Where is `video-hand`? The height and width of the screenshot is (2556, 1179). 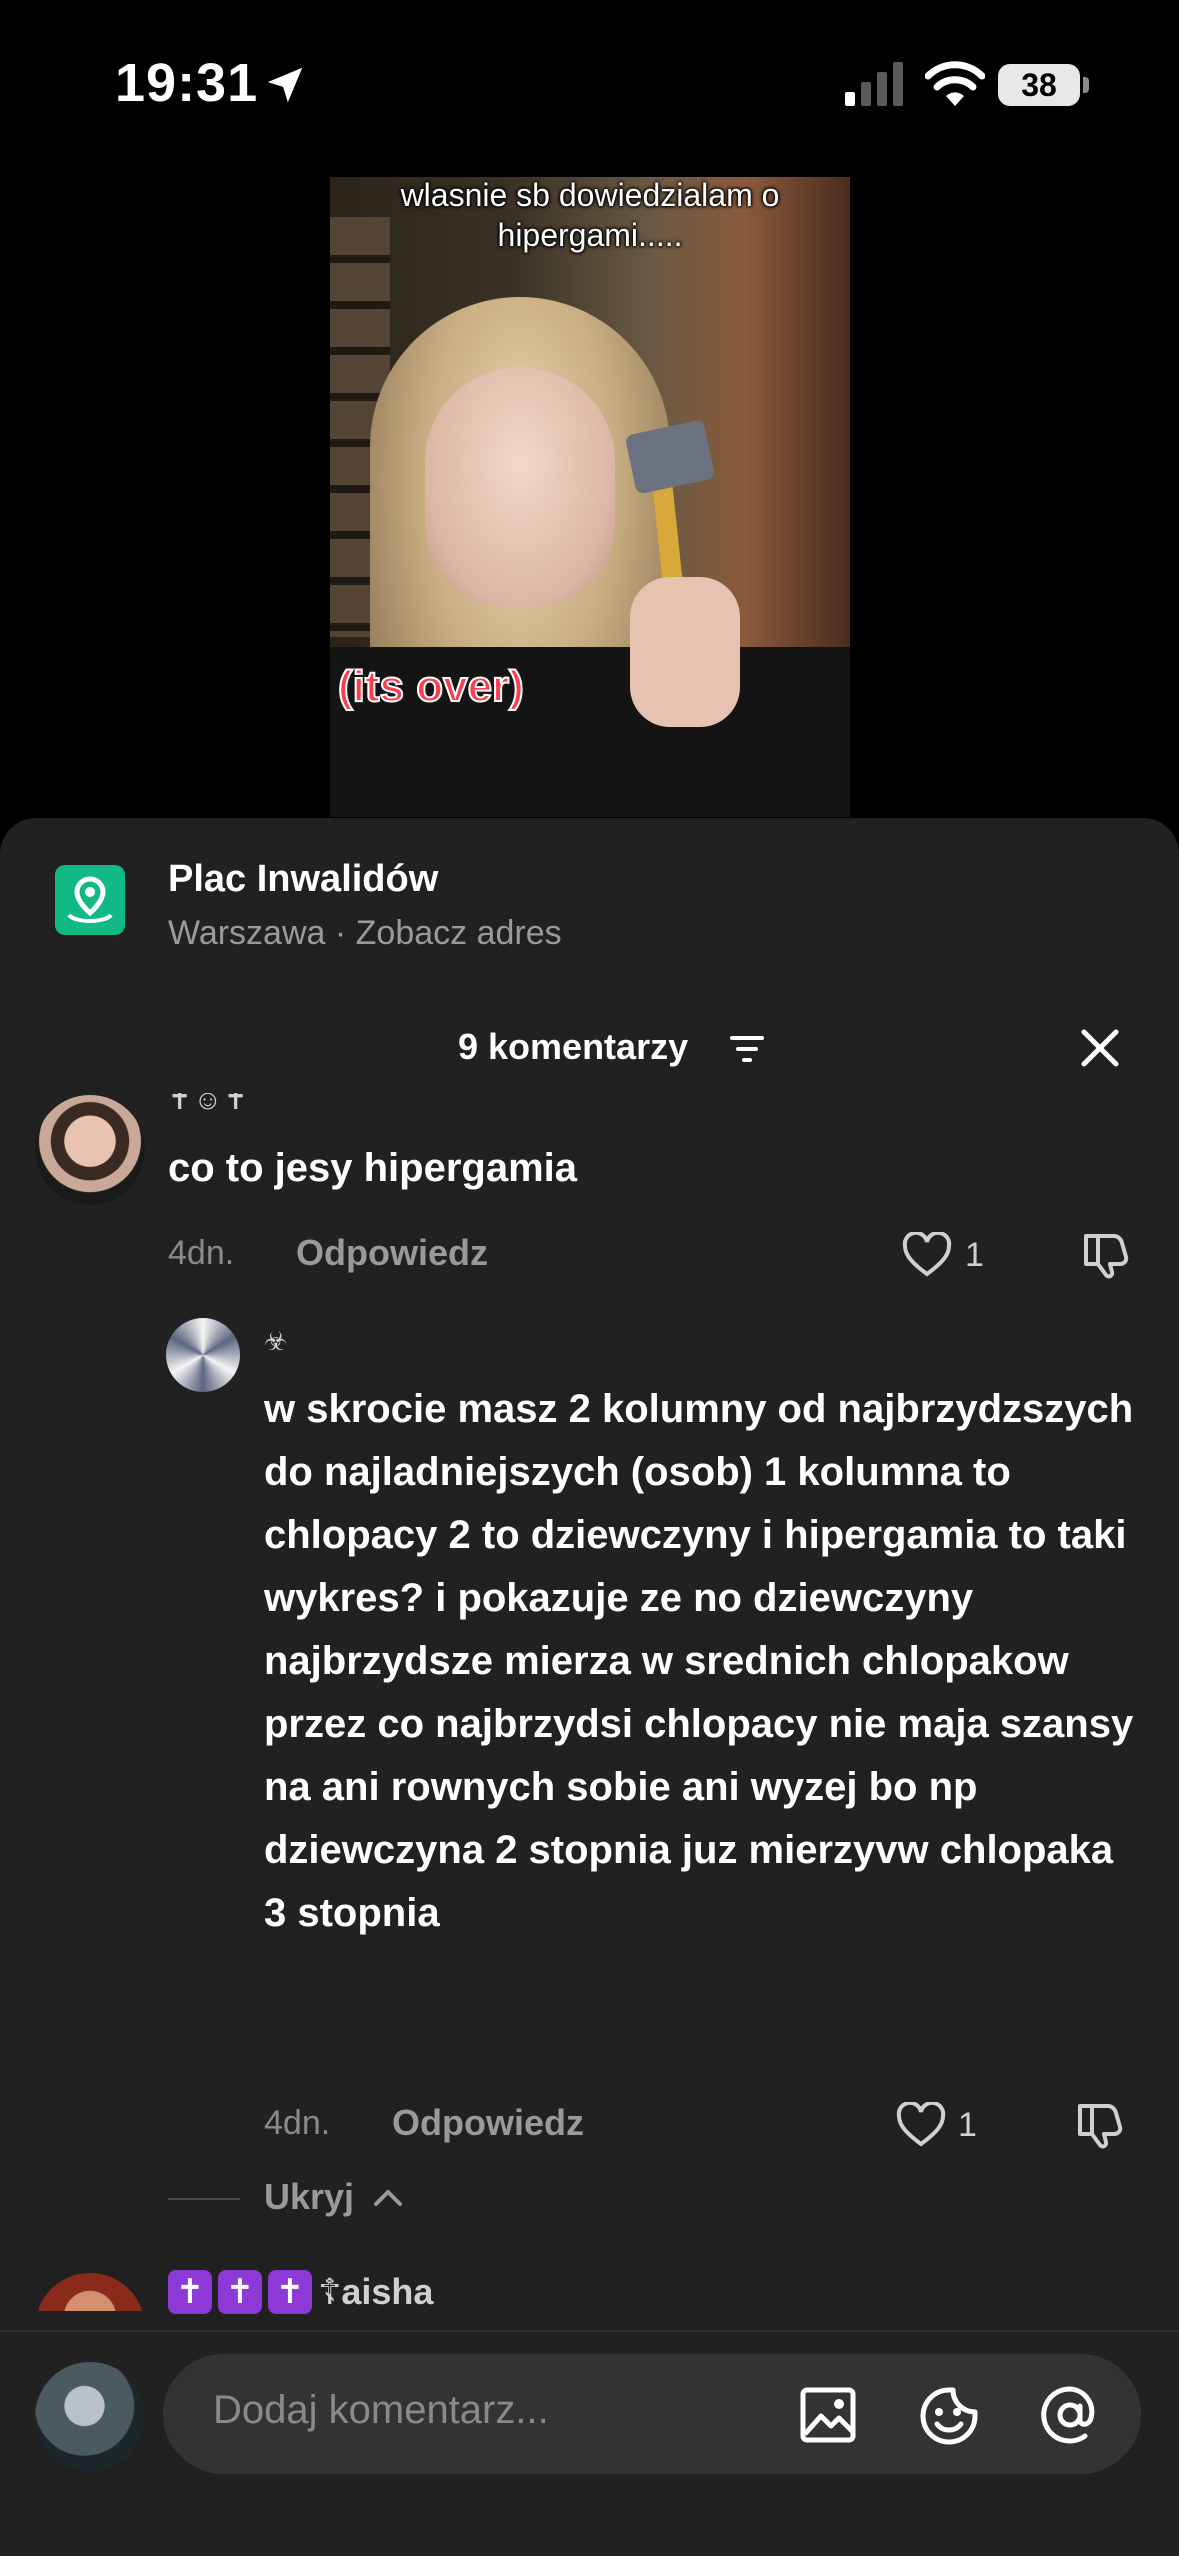
video-hand is located at coordinates (685, 652).